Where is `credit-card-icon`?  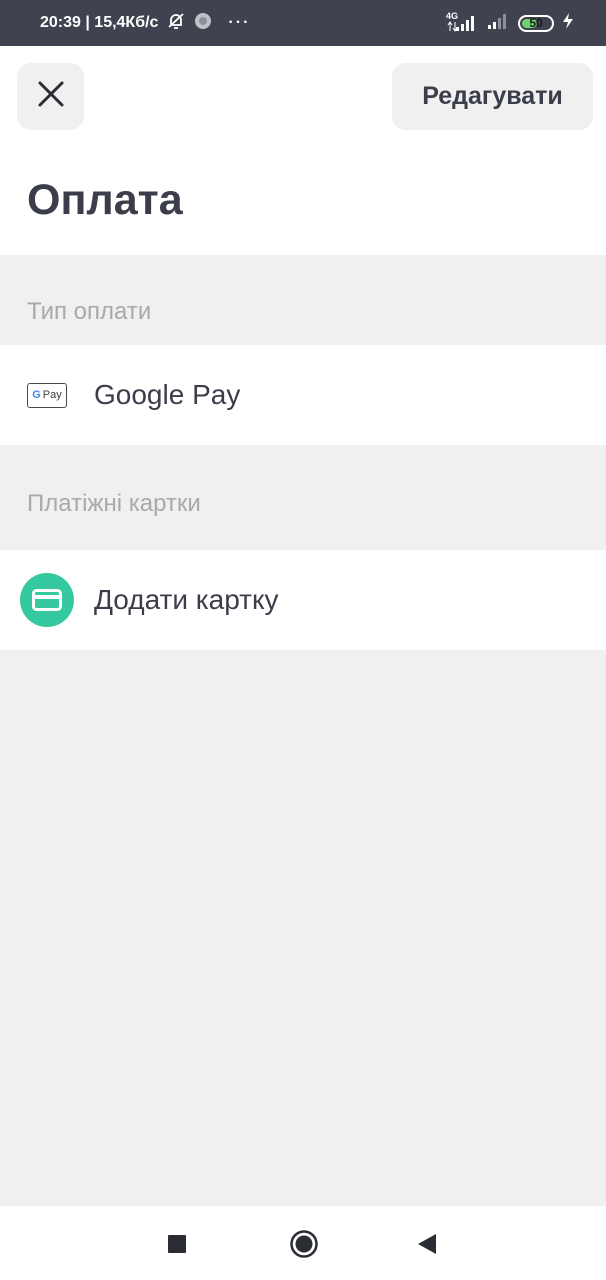
credit-card-icon is located at coordinates (47, 600).